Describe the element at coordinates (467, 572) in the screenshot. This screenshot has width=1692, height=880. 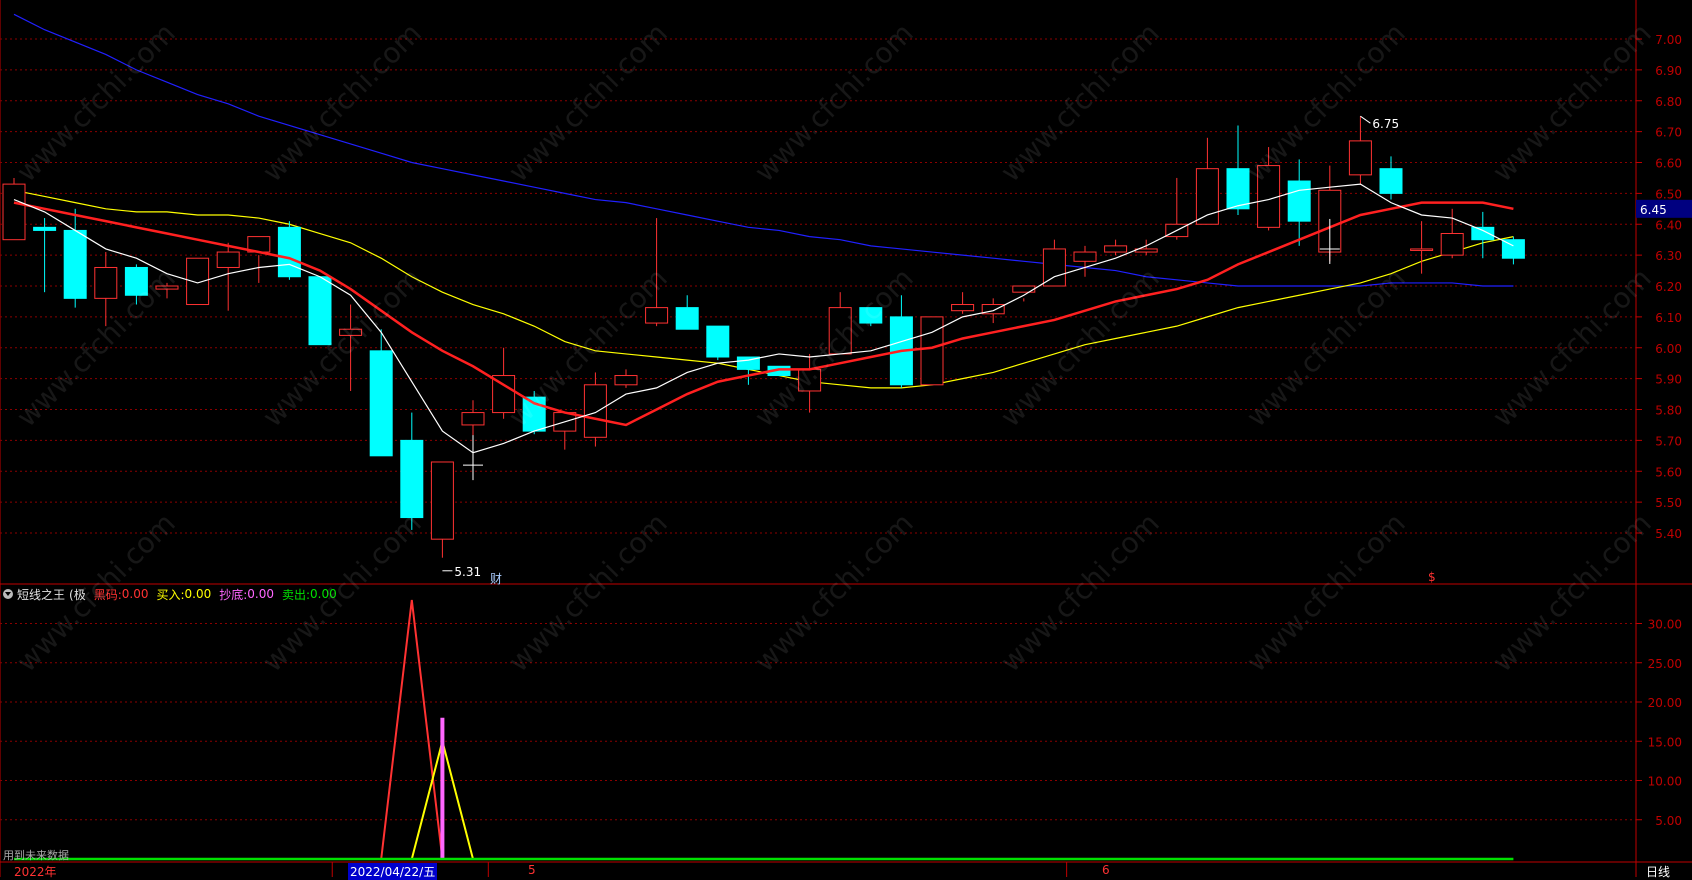
I see `low-label: 5.31` at that location.